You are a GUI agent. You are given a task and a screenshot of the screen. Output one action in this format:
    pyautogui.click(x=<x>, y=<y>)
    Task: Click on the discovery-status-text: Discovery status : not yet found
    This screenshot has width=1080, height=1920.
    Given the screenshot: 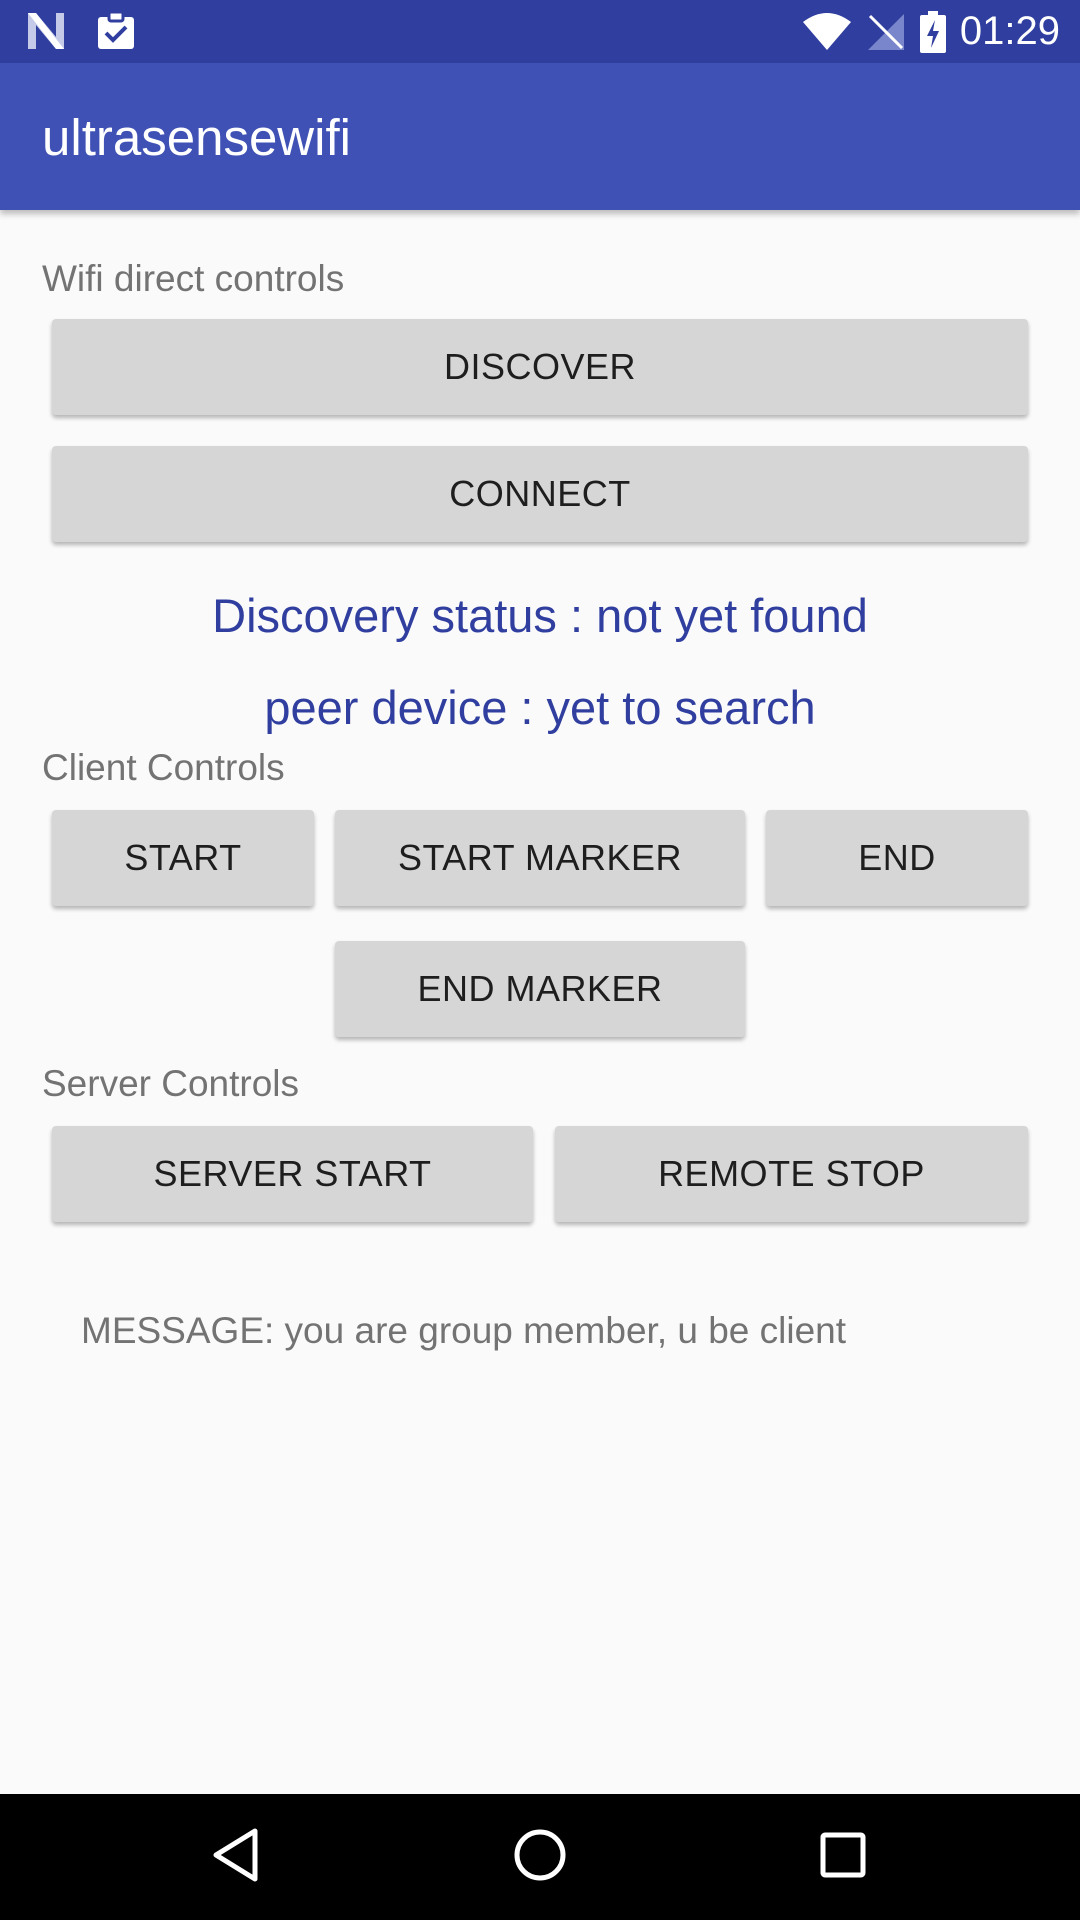 What is the action you would take?
    pyautogui.click(x=540, y=615)
    